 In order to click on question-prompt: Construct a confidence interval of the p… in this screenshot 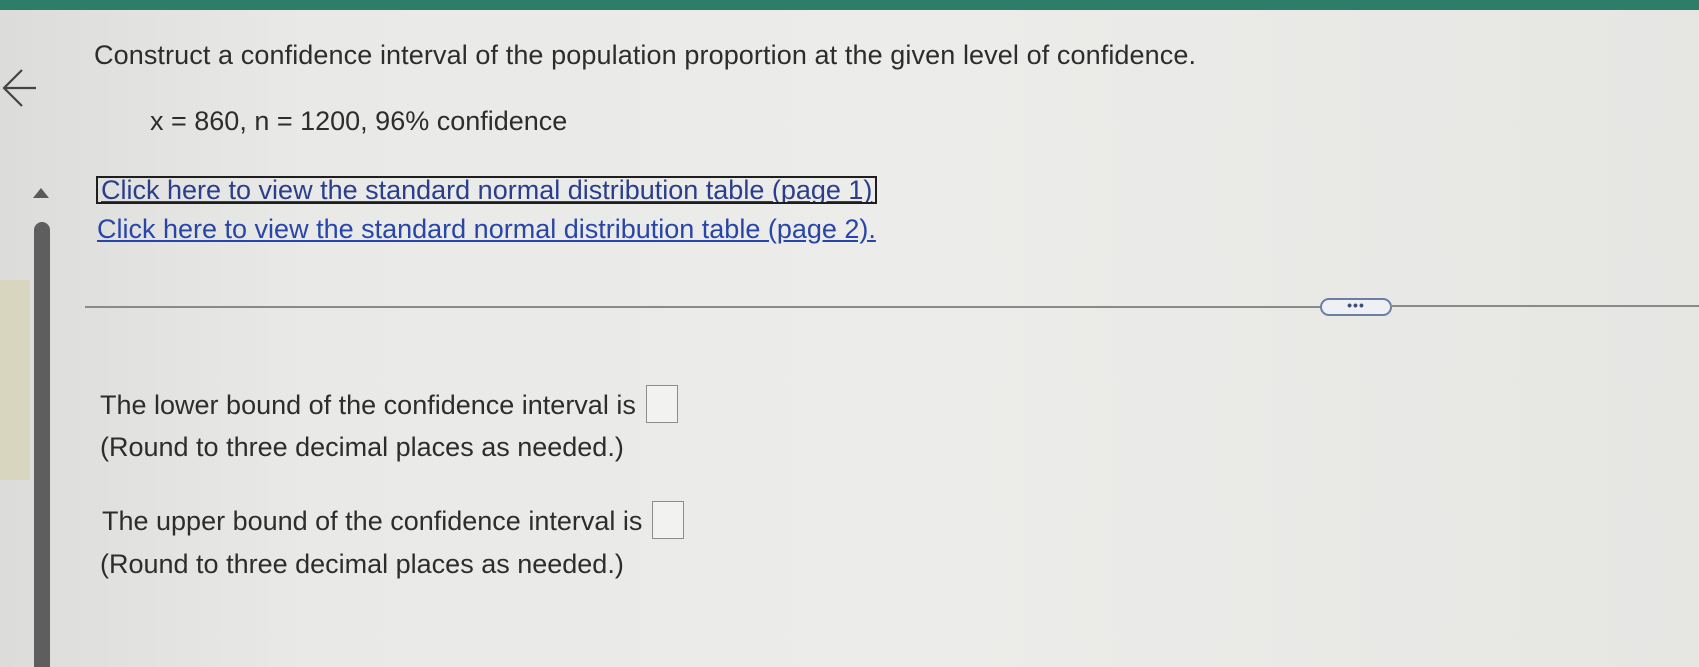, I will do `click(645, 55)`.